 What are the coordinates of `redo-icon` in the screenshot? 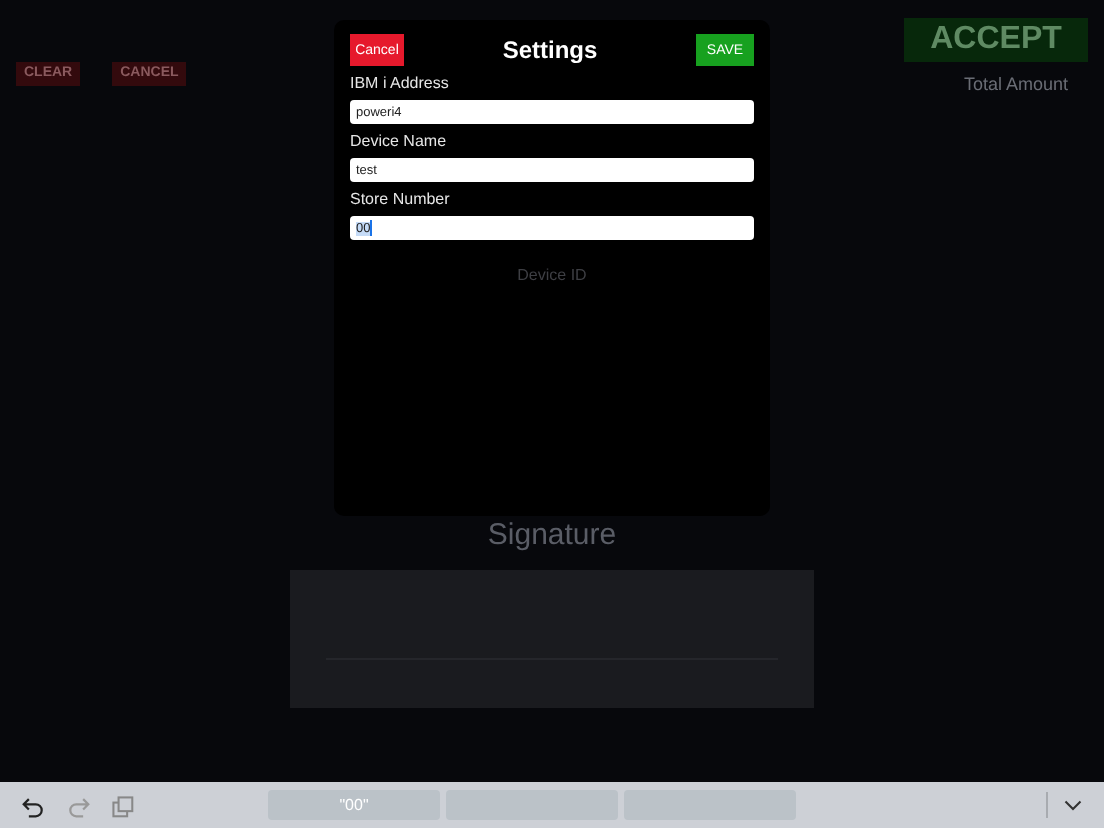 It's located at (78, 805).